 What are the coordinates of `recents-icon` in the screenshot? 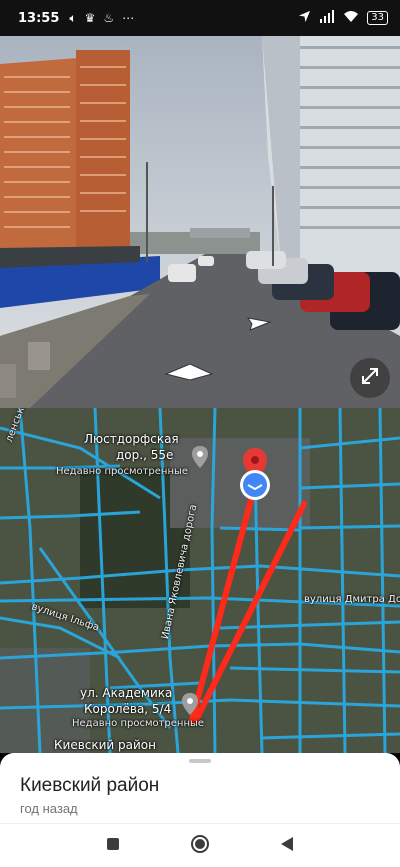 It's located at (113, 845).